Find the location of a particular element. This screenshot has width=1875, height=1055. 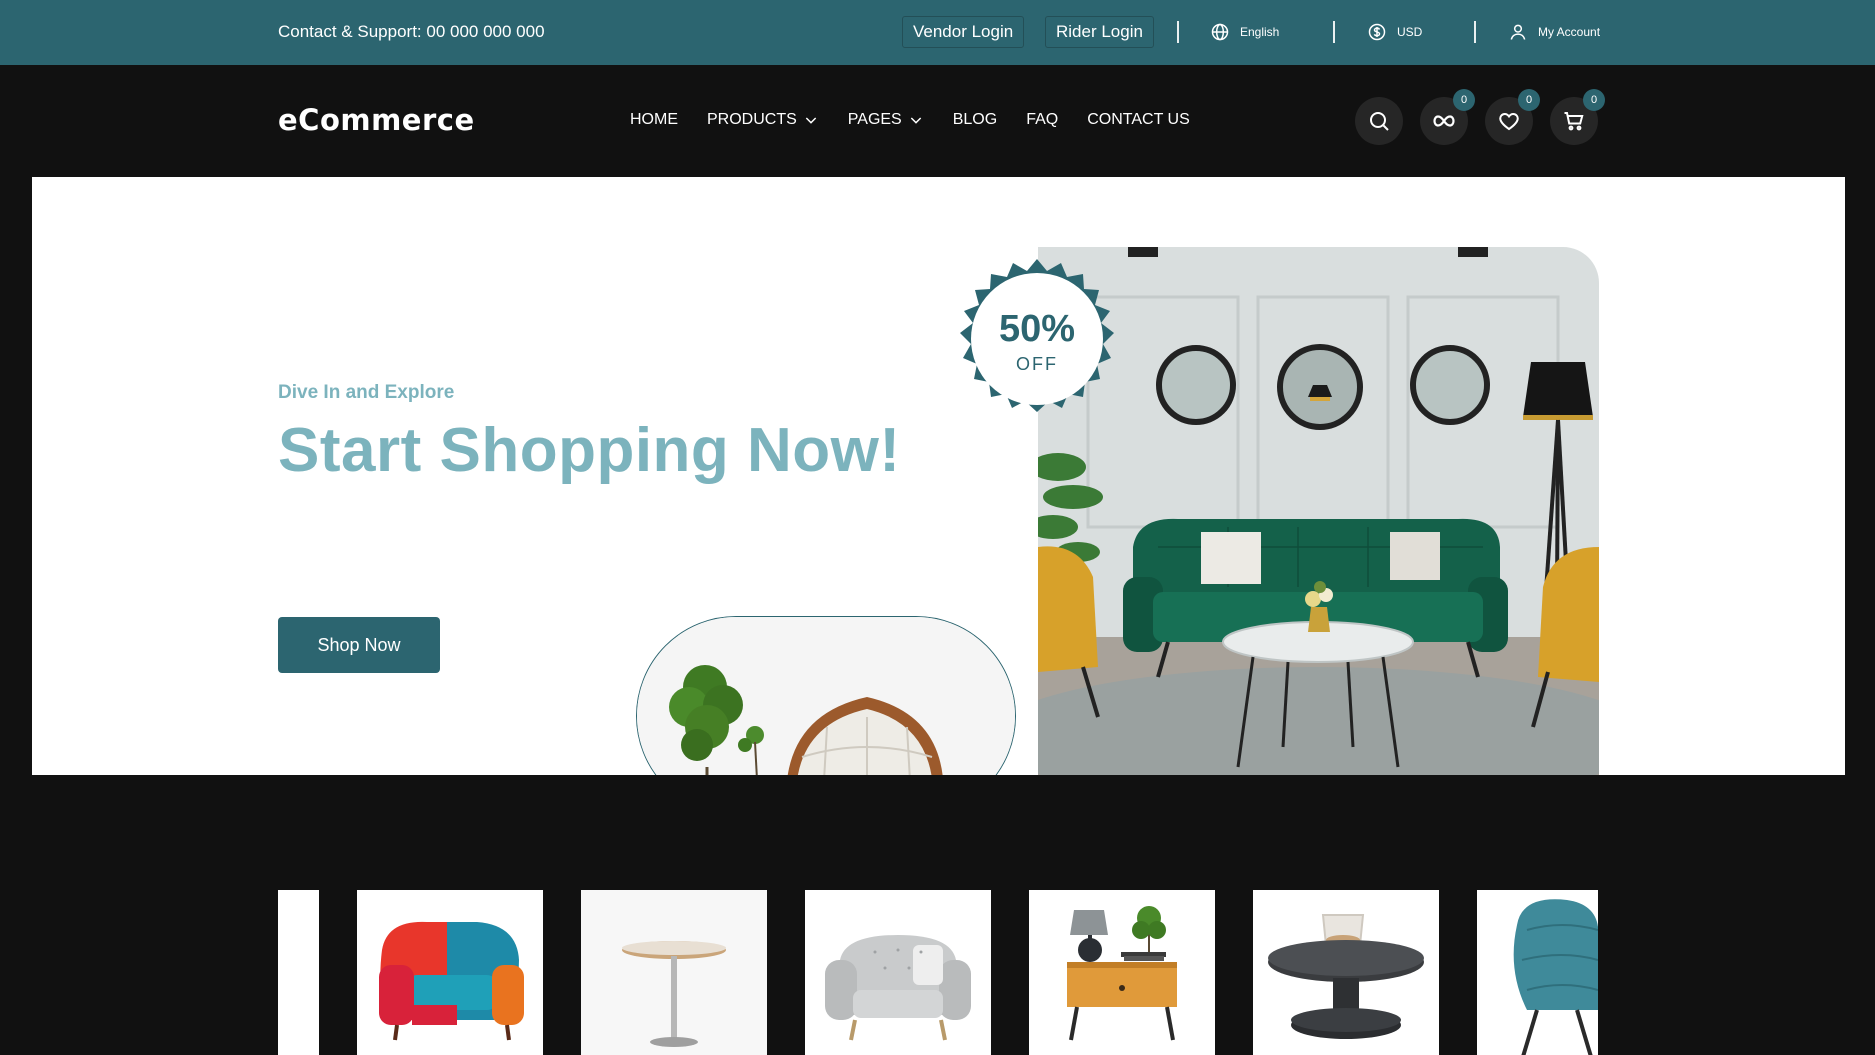

nav-item-label: FAQ is located at coordinates (1042, 119).